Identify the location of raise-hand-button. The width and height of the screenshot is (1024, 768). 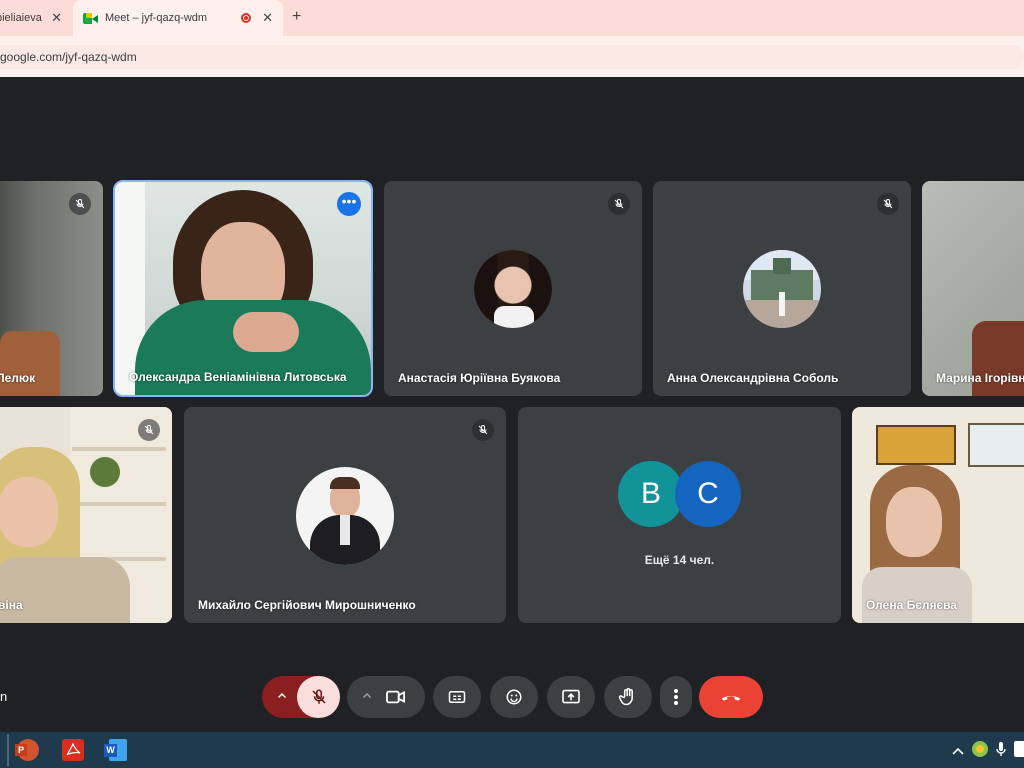
(628, 697).